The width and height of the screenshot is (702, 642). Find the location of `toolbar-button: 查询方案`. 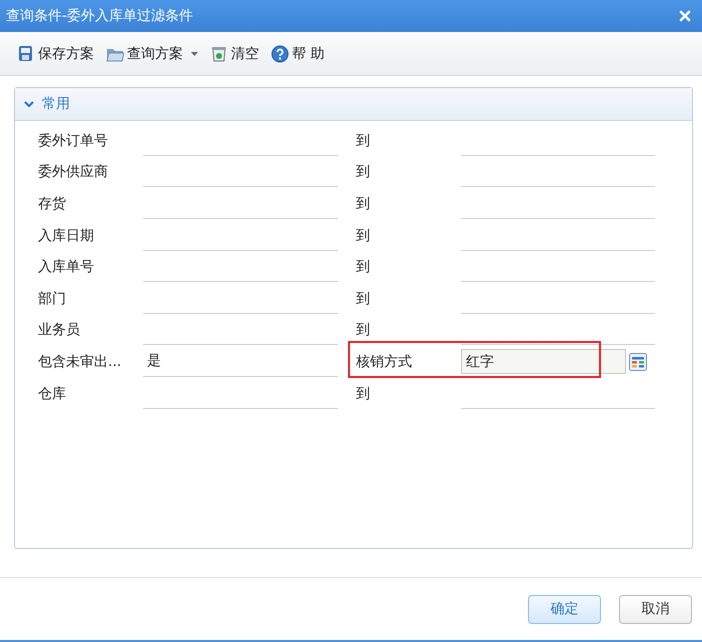

toolbar-button: 查询方案 is located at coordinates (152, 53).